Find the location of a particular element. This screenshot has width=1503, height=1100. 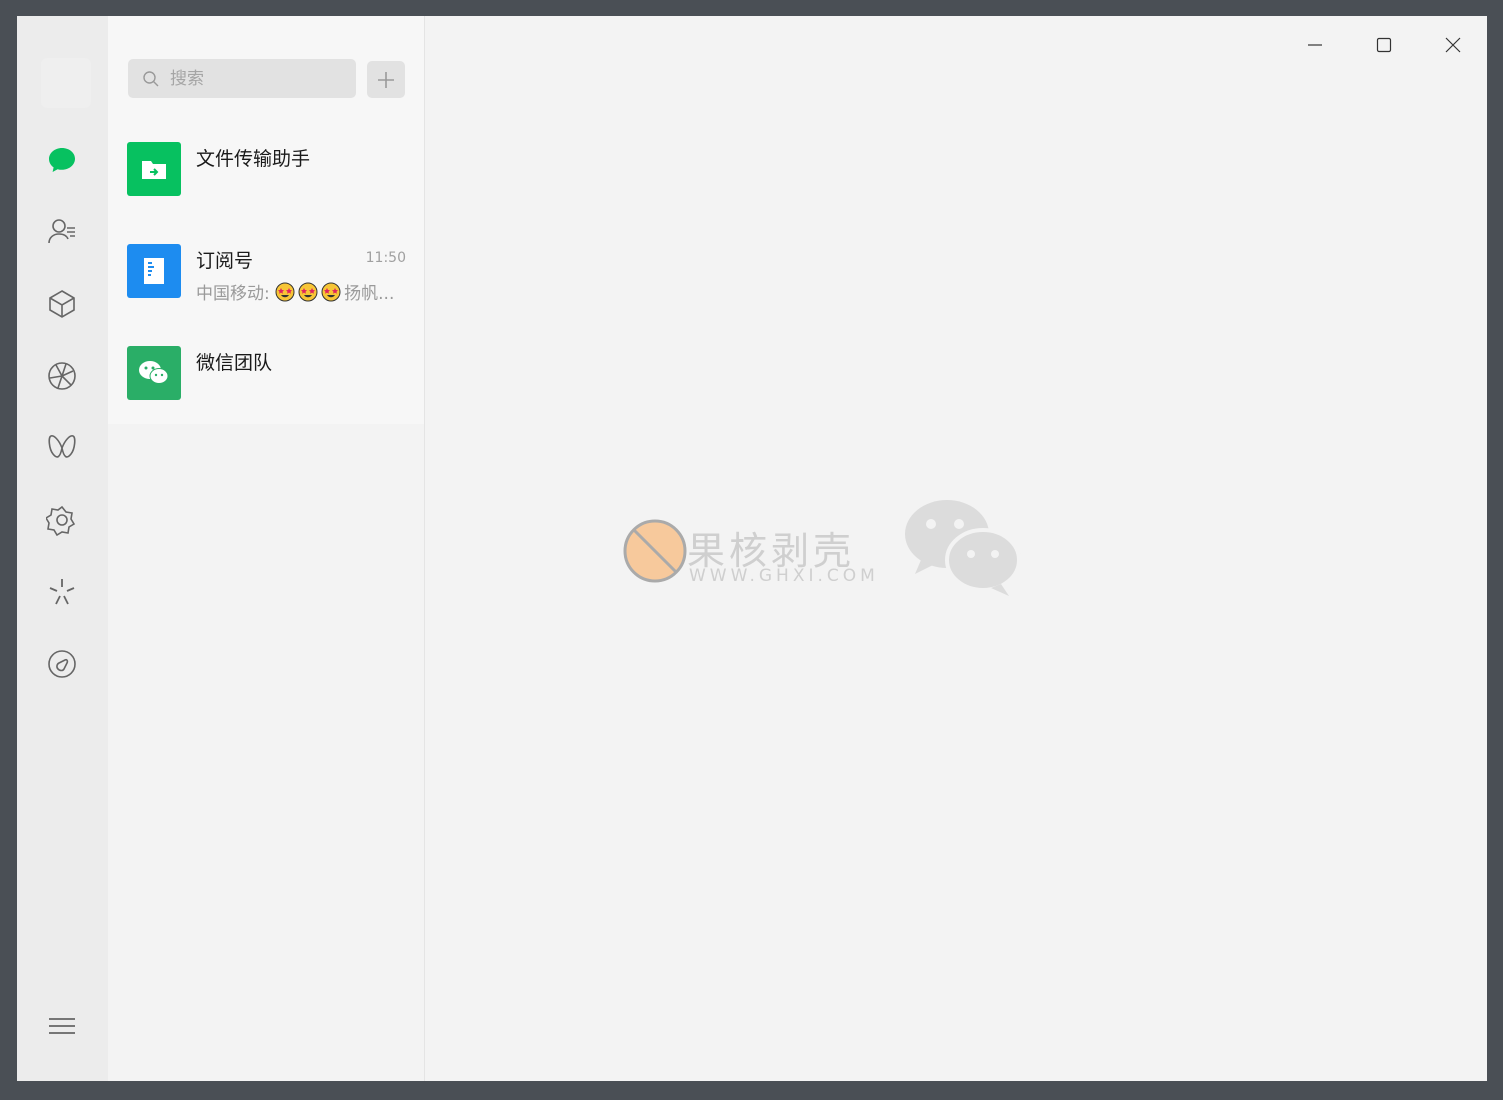

watermark-subtitle: WWW.GHXI.COM is located at coordinates (784, 576).